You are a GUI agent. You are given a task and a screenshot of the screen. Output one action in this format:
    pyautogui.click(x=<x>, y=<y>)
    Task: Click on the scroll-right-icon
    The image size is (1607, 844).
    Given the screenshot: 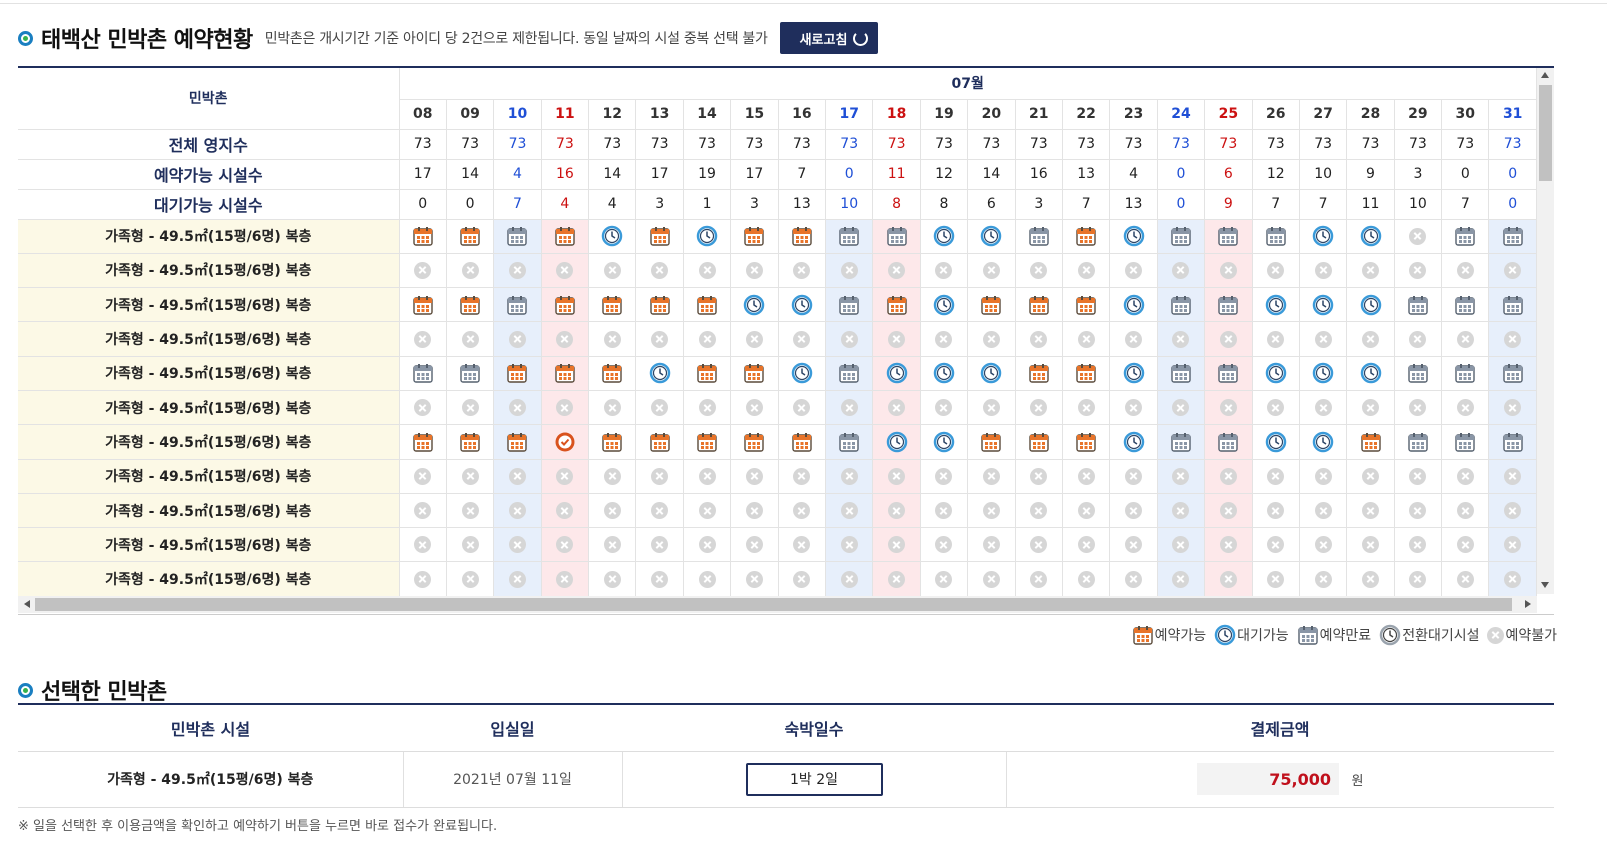 What is the action you would take?
    pyautogui.click(x=1528, y=604)
    